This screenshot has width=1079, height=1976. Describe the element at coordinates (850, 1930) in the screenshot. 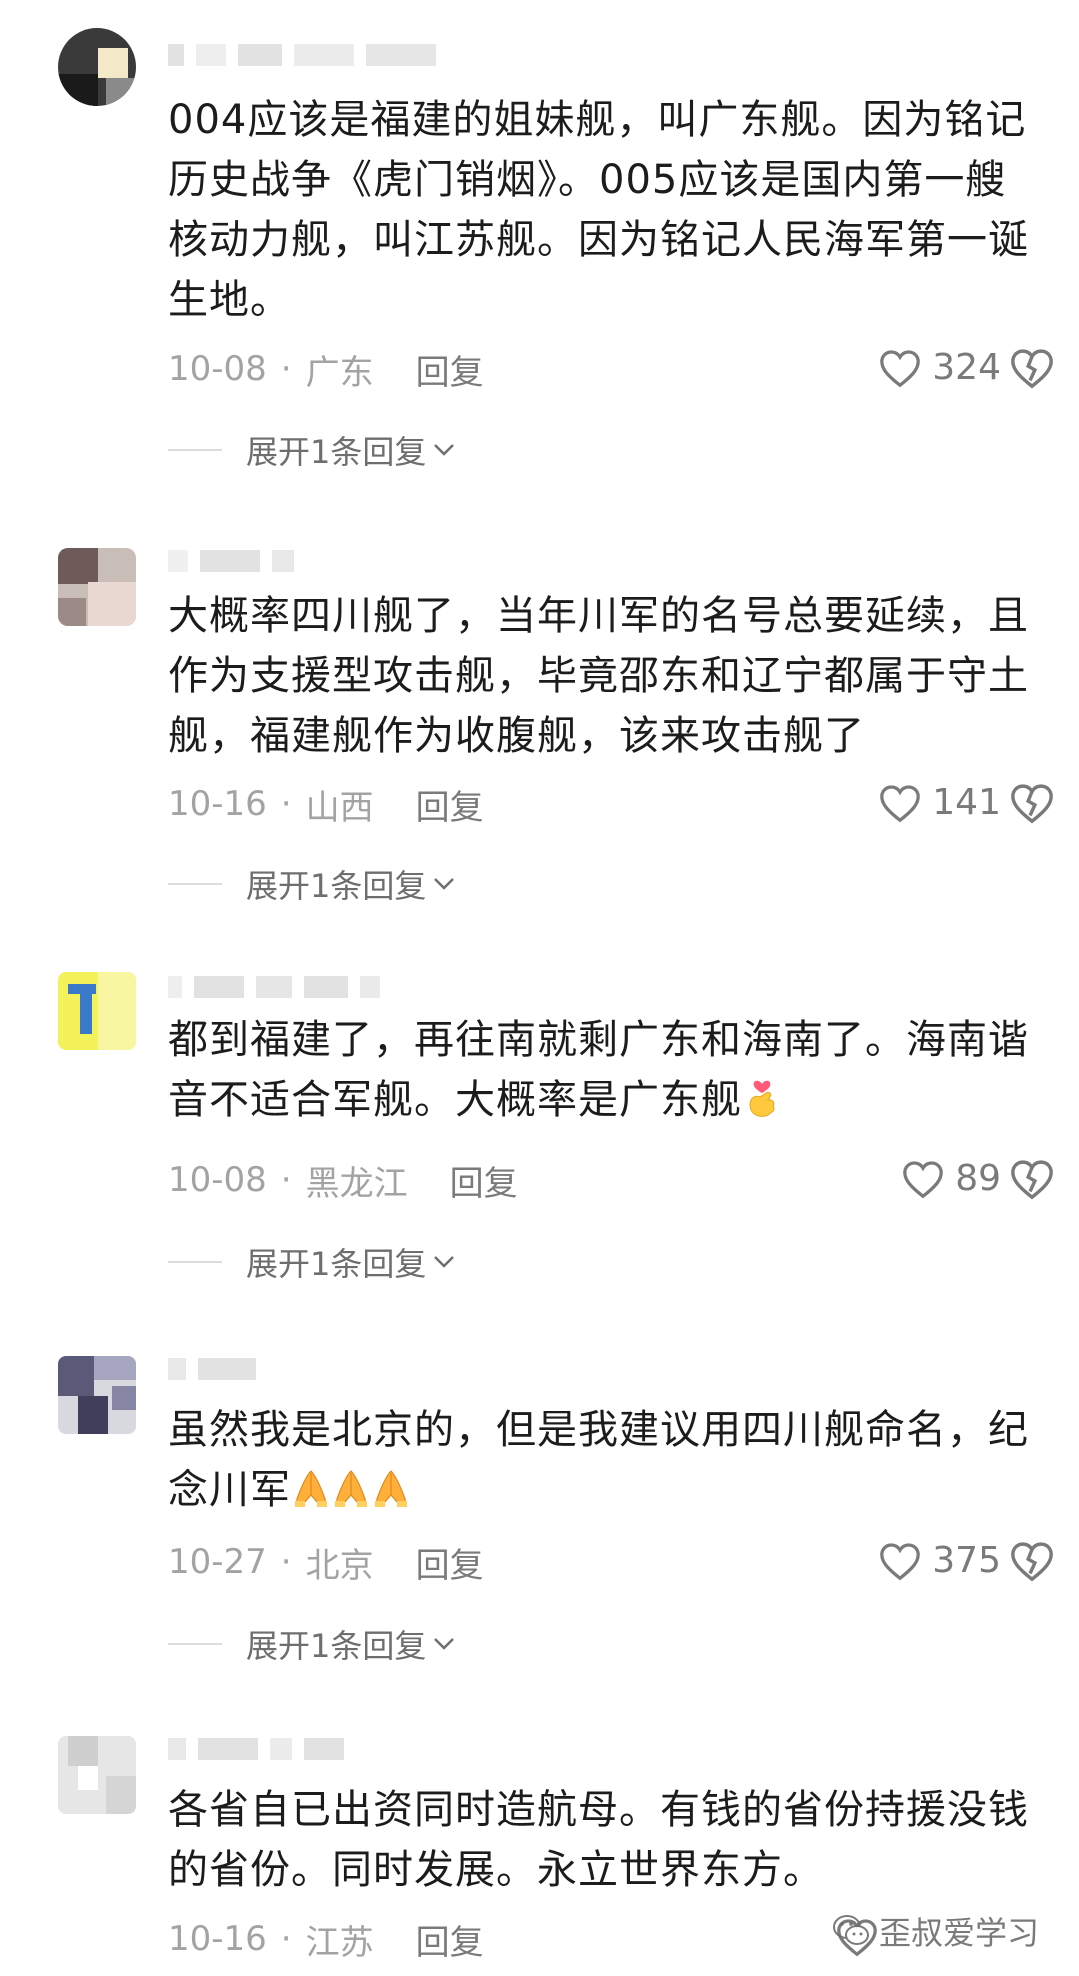

I see `wechat-icon` at that location.